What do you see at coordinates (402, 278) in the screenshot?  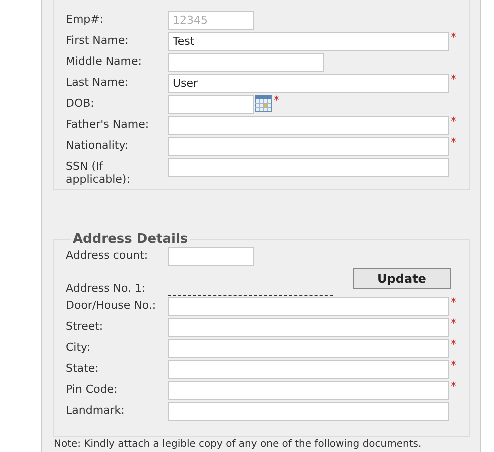 I see `update-button: Update` at bounding box center [402, 278].